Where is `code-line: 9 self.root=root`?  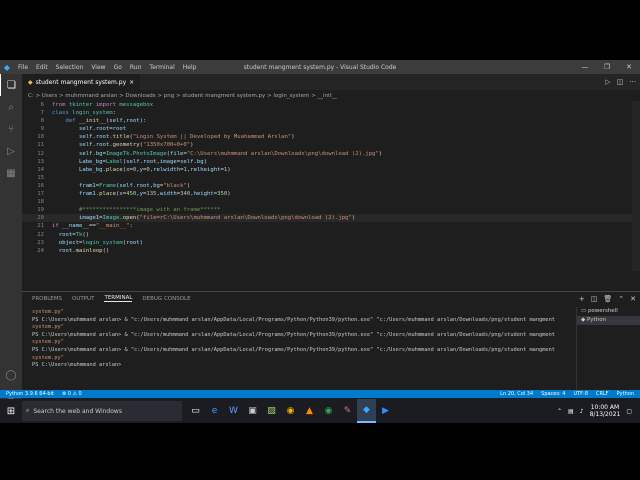
code-line: 9 self.root=root is located at coordinates (327, 129).